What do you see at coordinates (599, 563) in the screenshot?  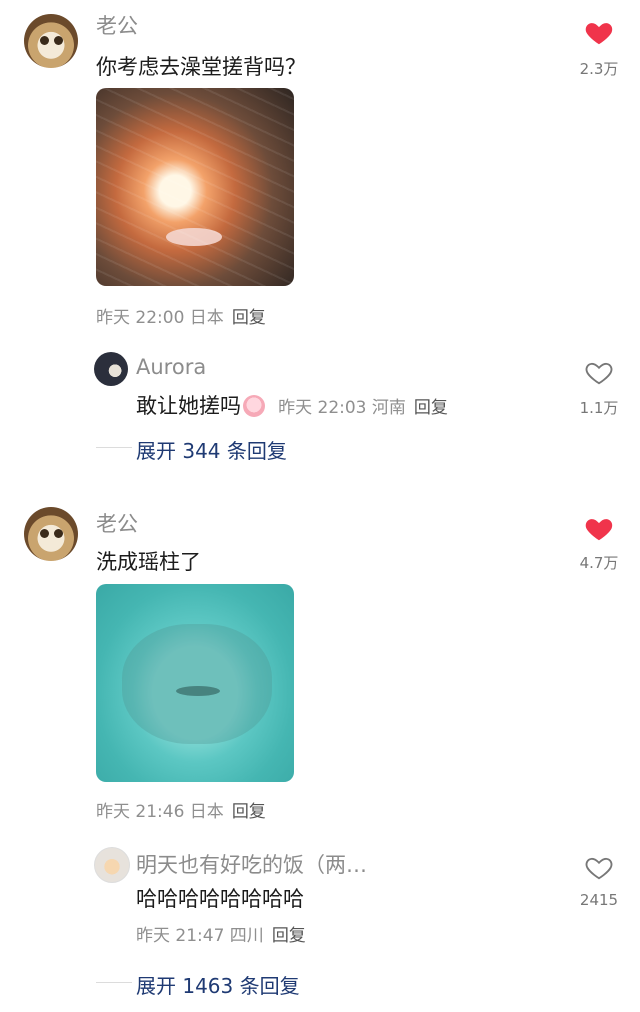 I see `like-count: 4.7万` at bounding box center [599, 563].